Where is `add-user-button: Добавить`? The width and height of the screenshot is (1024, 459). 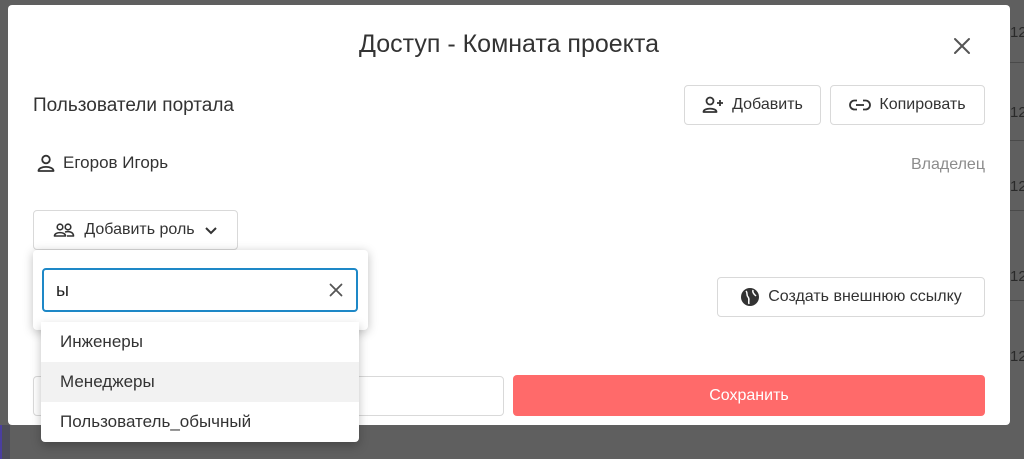
add-user-button: Добавить is located at coordinates (752, 105).